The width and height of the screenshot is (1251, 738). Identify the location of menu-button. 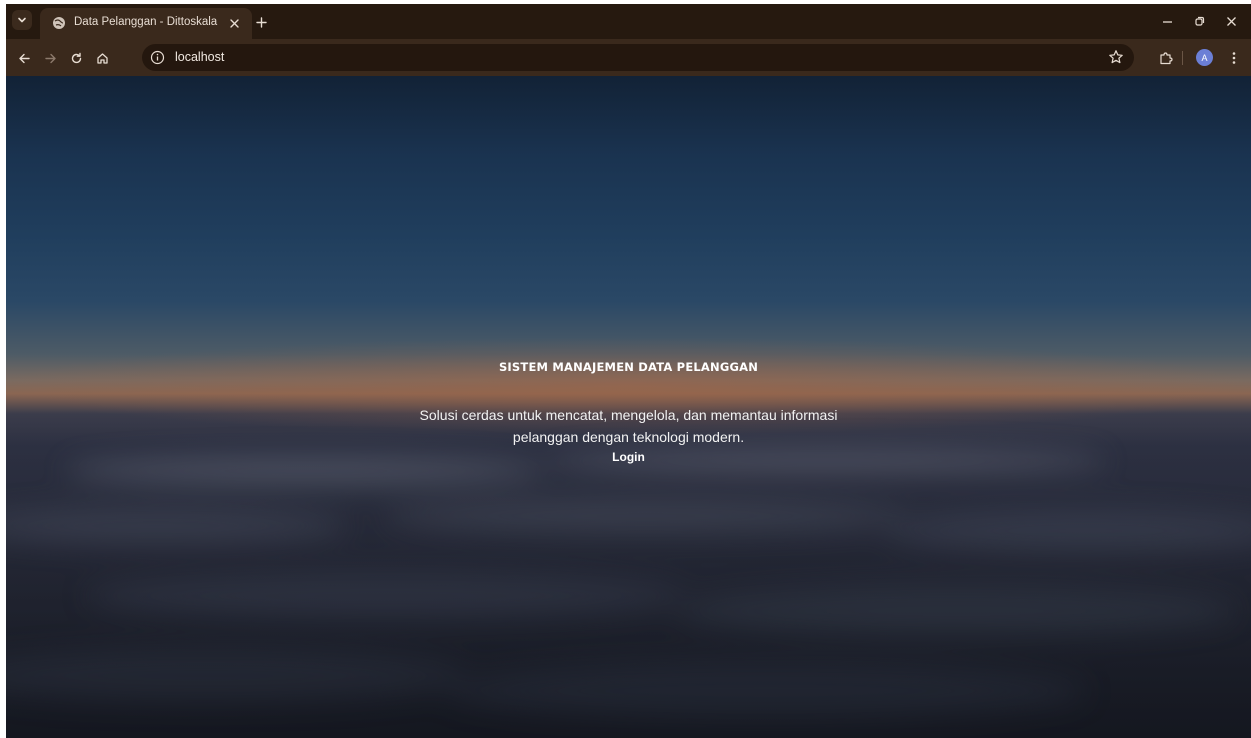
(1234, 58).